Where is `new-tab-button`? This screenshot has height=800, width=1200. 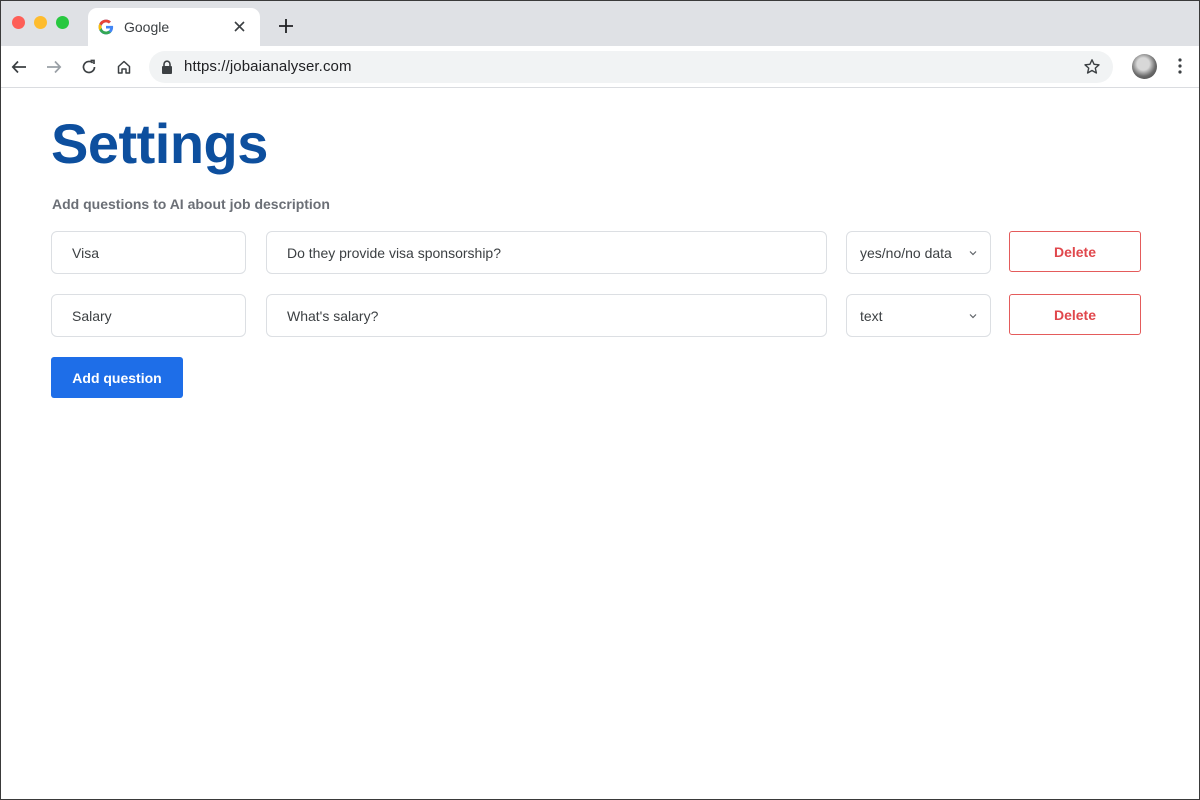
new-tab-button is located at coordinates (286, 26).